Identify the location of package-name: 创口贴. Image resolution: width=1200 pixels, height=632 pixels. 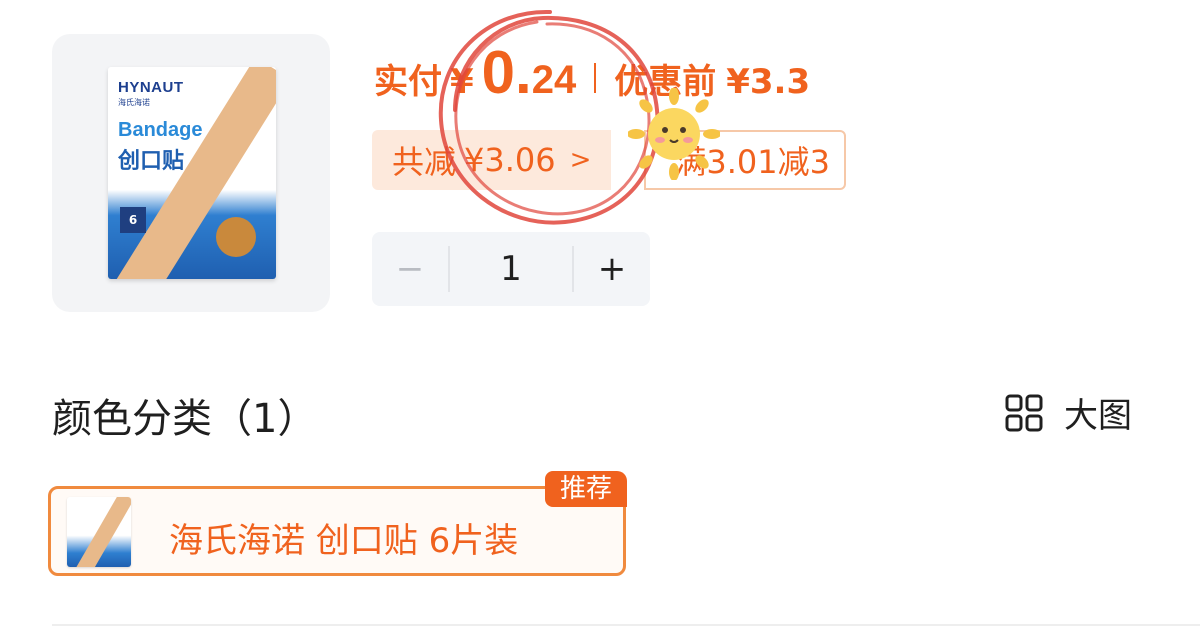
(151, 161).